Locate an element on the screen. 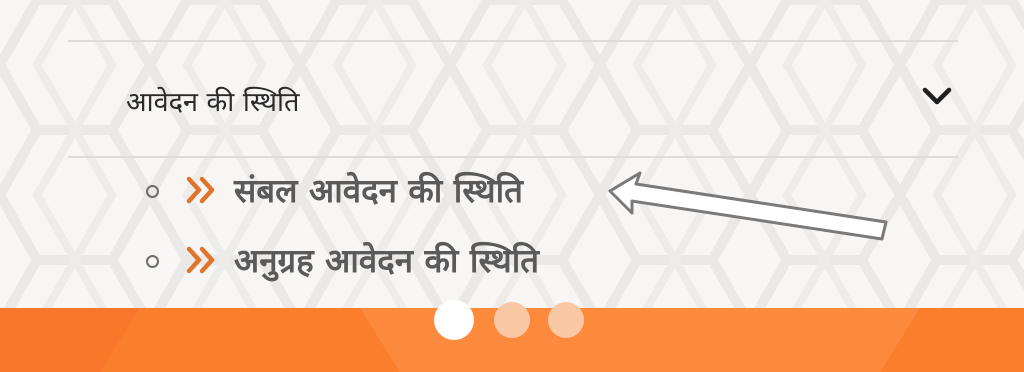 This screenshot has height=372, width=1024. carousel-indicators is located at coordinates (512, 318).